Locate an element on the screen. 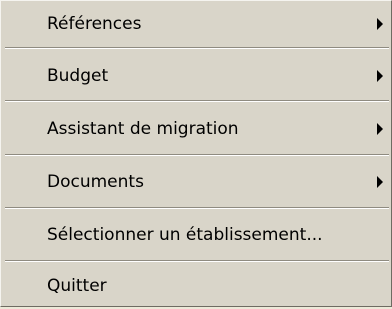 The height and width of the screenshot is (309, 392). menu-item-references: Références is located at coordinates (196, 24).